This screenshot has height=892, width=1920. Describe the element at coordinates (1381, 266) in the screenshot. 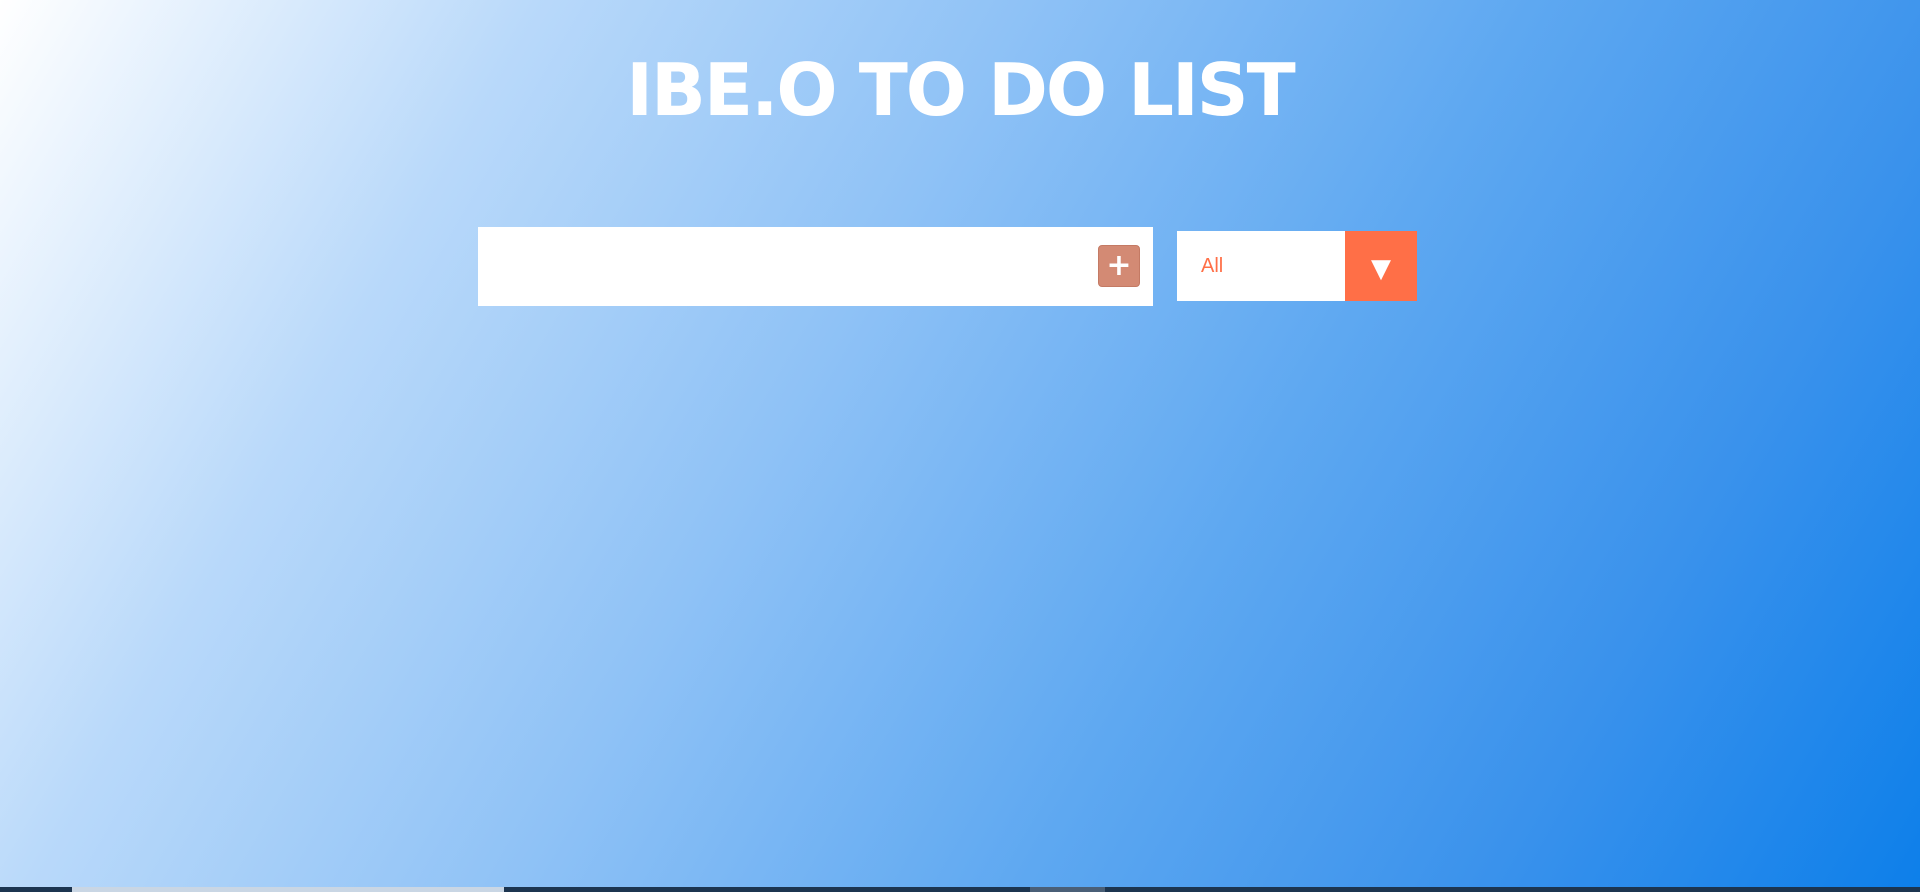

I see `chevron-down-icon: ▼` at that location.